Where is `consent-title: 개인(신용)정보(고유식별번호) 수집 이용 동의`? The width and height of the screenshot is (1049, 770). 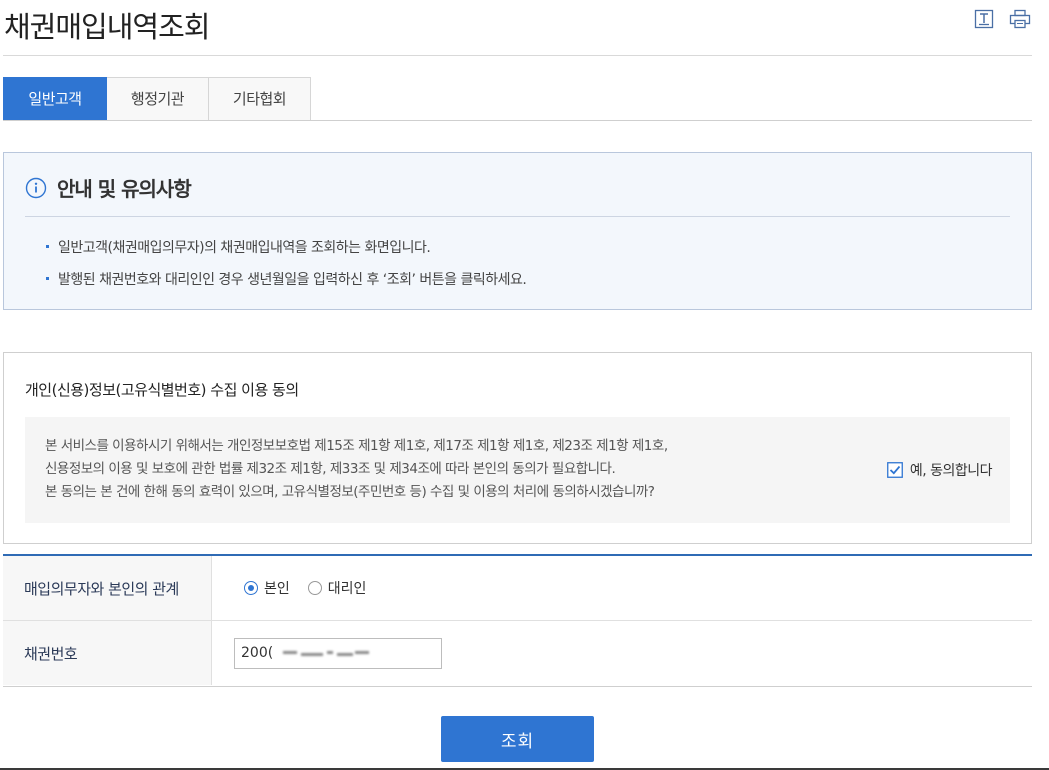
consent-title: 개인(신용)정보(고유식별번호) 수집 이용 동의 is located at coordinates (162, 390).